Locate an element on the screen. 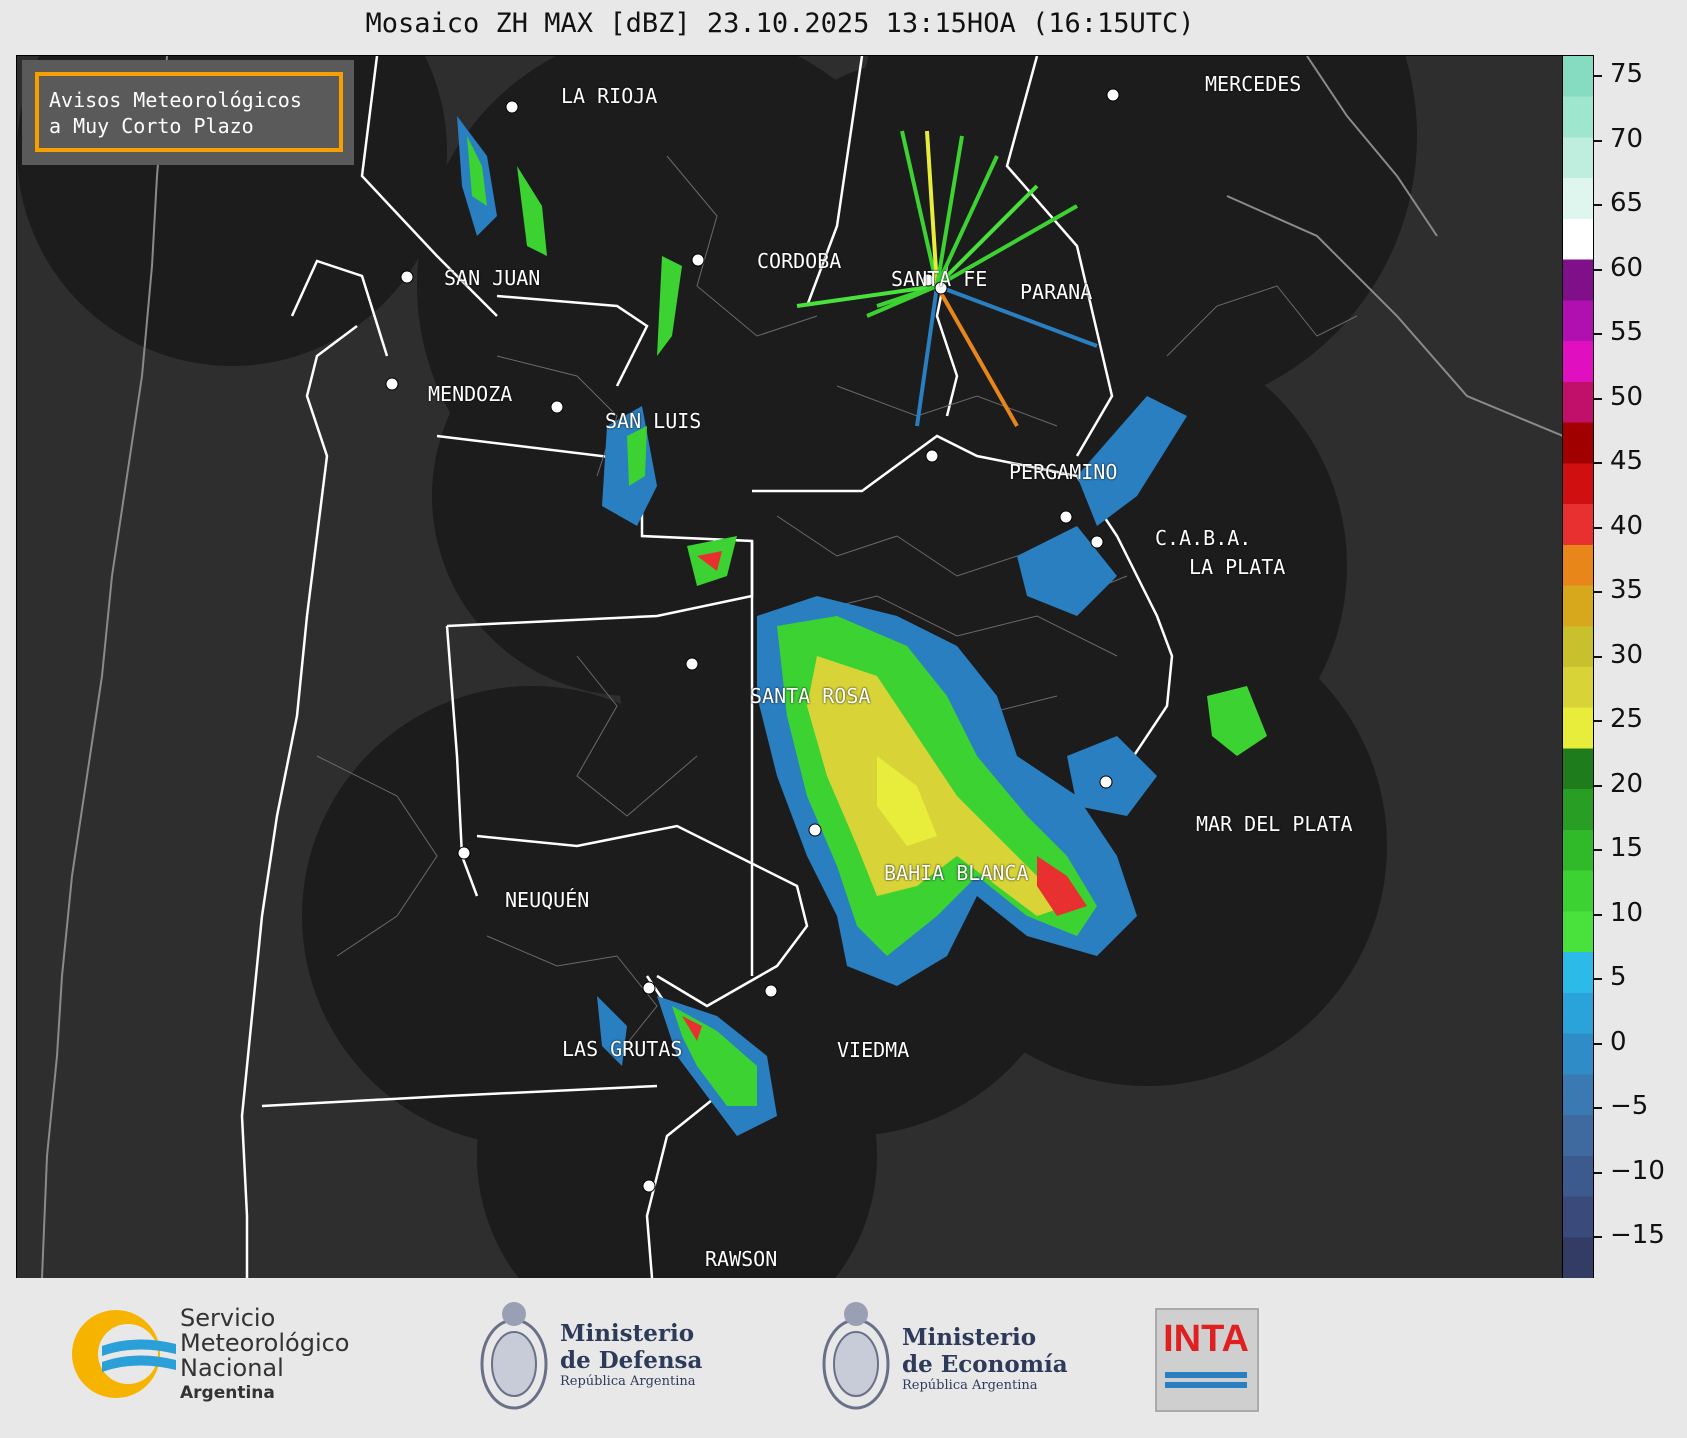 This screenshot has width=1687, height=1438. city-label-rawson: RAWSON is located at coordinates (741, 1259).